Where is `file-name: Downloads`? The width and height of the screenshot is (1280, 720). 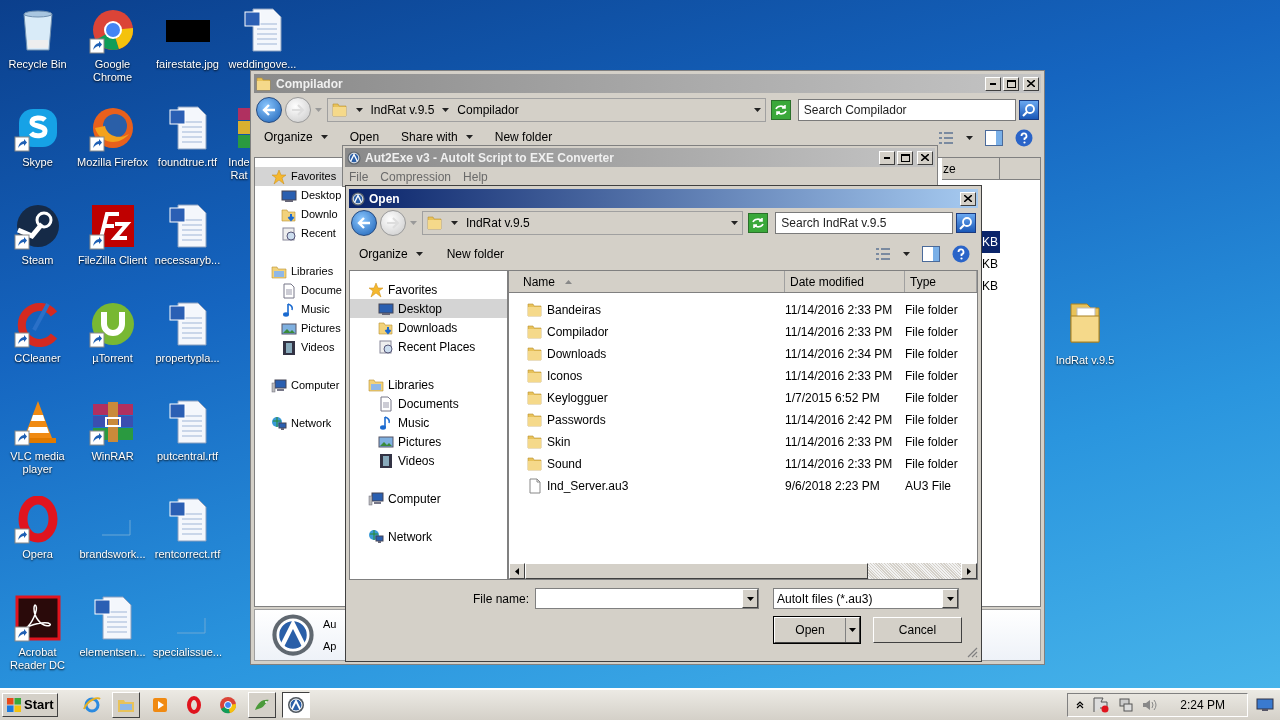 file-name: Downloads is located at coordinates (577, 354).